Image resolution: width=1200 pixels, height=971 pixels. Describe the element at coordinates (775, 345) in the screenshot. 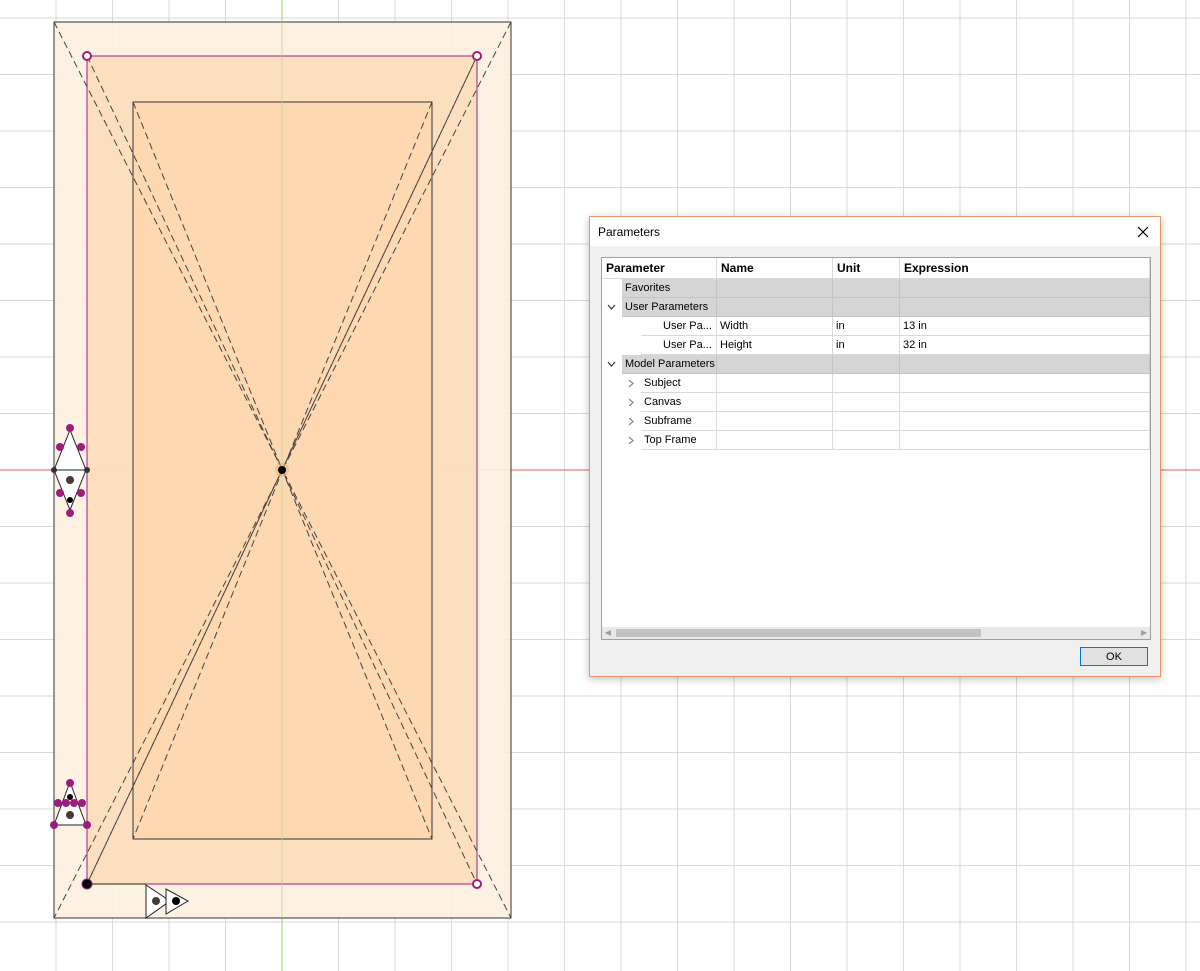

I see `parameter-name: Height` at that location.